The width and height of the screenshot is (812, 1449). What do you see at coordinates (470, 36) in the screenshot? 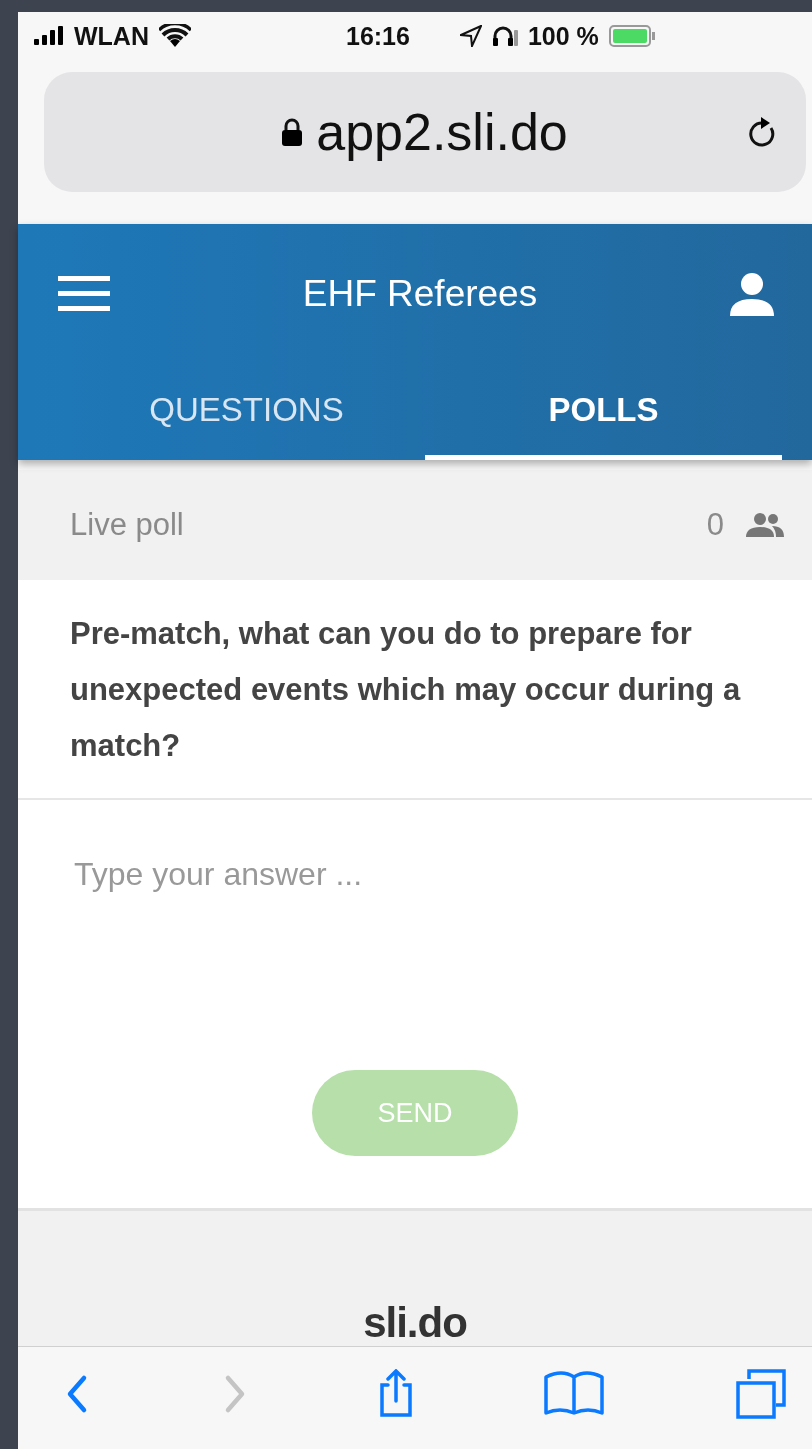
I see `location-icon` at bounding box center [470, 36].